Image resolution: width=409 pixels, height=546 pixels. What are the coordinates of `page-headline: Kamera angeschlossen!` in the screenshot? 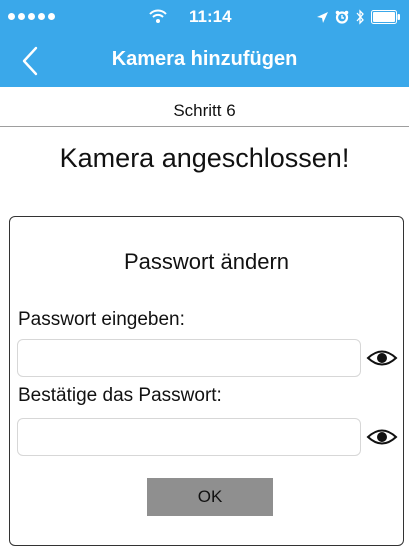 It's located at (204, 158).